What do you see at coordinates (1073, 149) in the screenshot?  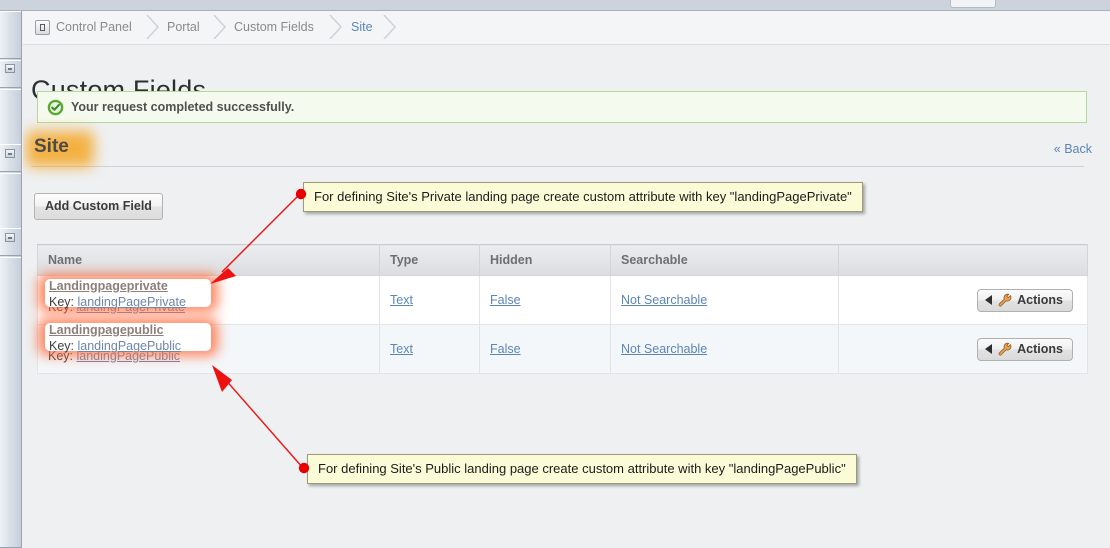 I see `back-link: « Back` at bounding box center [1073, 149].